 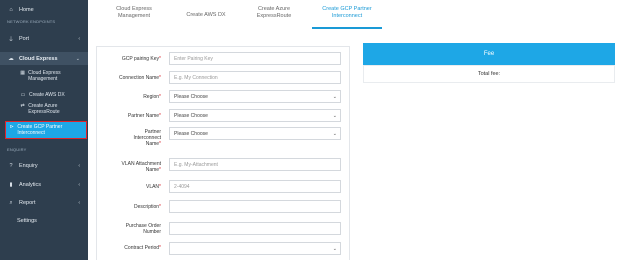 What do you see at coordinates (11, 166) in the screenshot?
I see `question-icon: ?` at bounding box center [11, 166].